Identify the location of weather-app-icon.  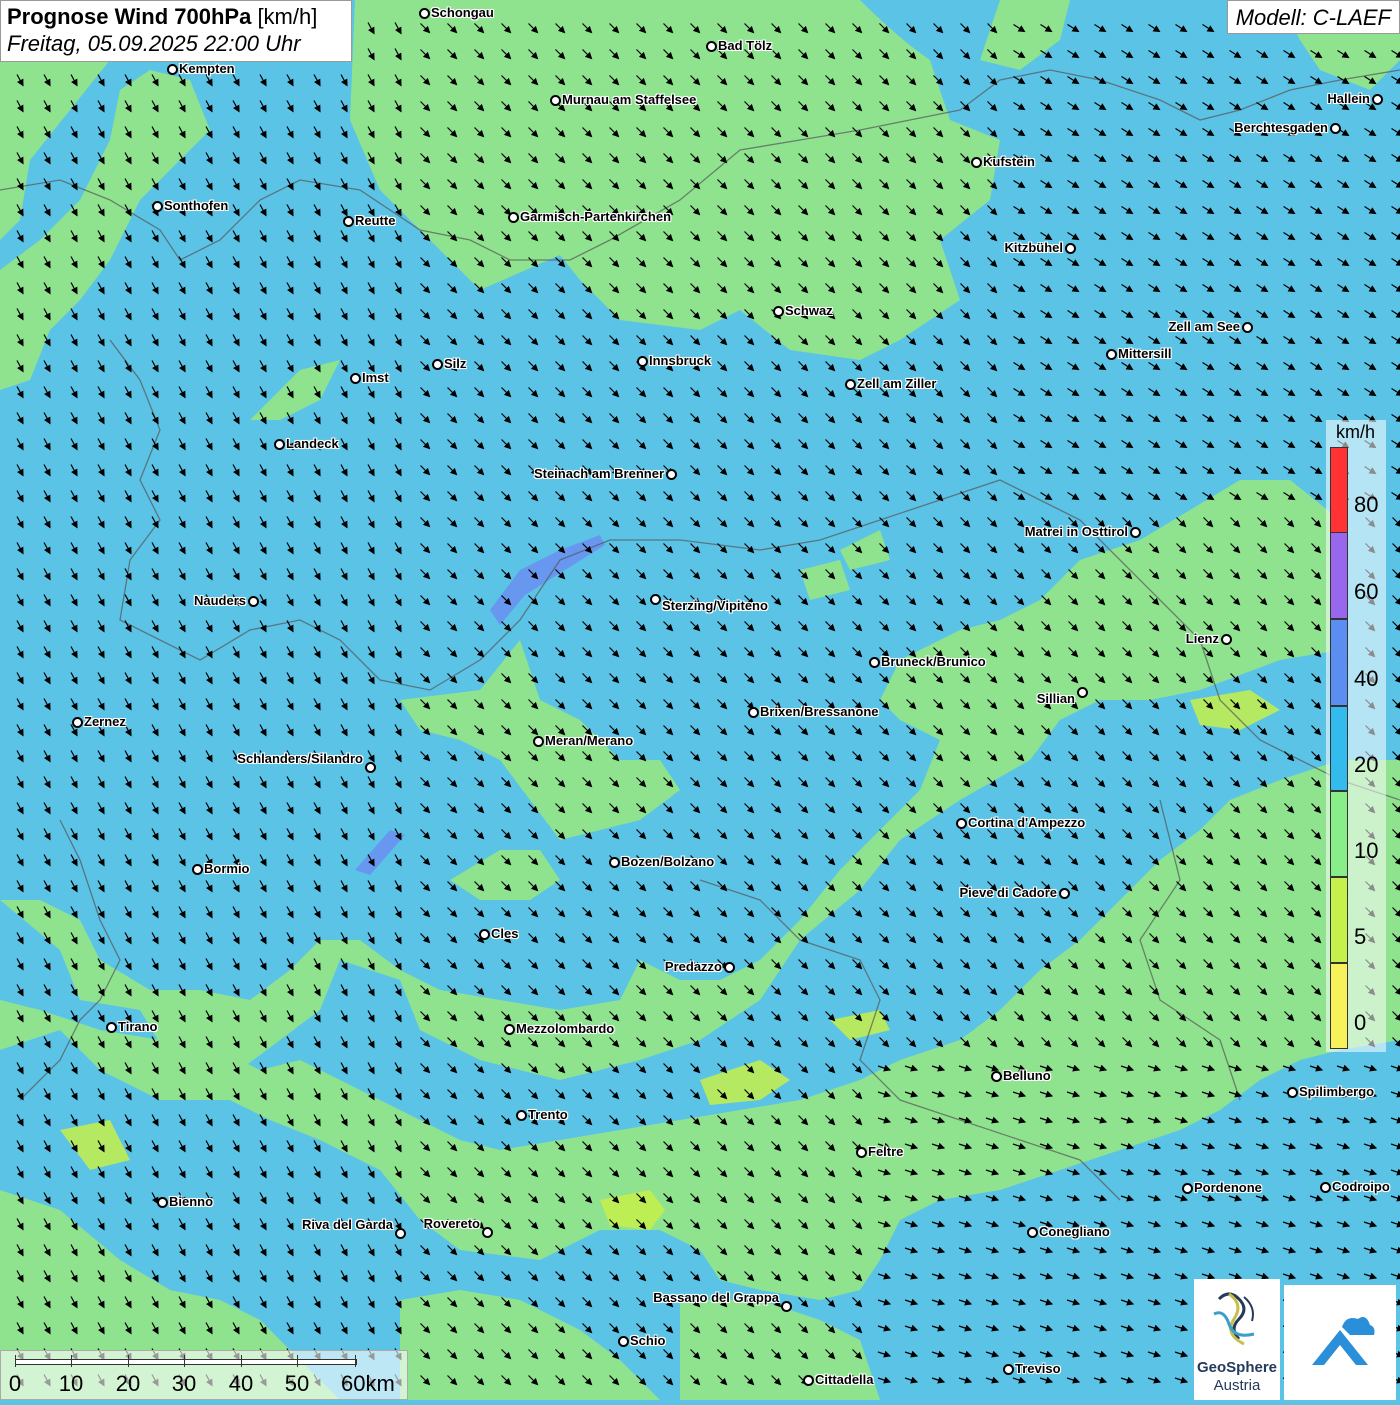
(1340, 1342).